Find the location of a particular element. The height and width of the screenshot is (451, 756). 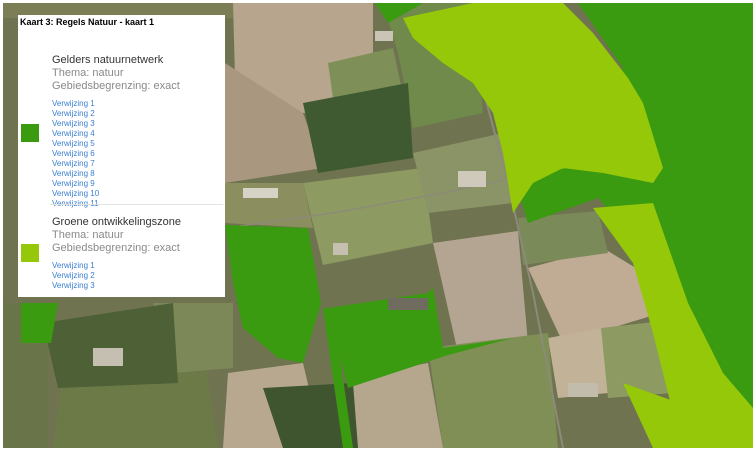

reference-link: Verwijzing 6 is located at coordinates (73, 153).